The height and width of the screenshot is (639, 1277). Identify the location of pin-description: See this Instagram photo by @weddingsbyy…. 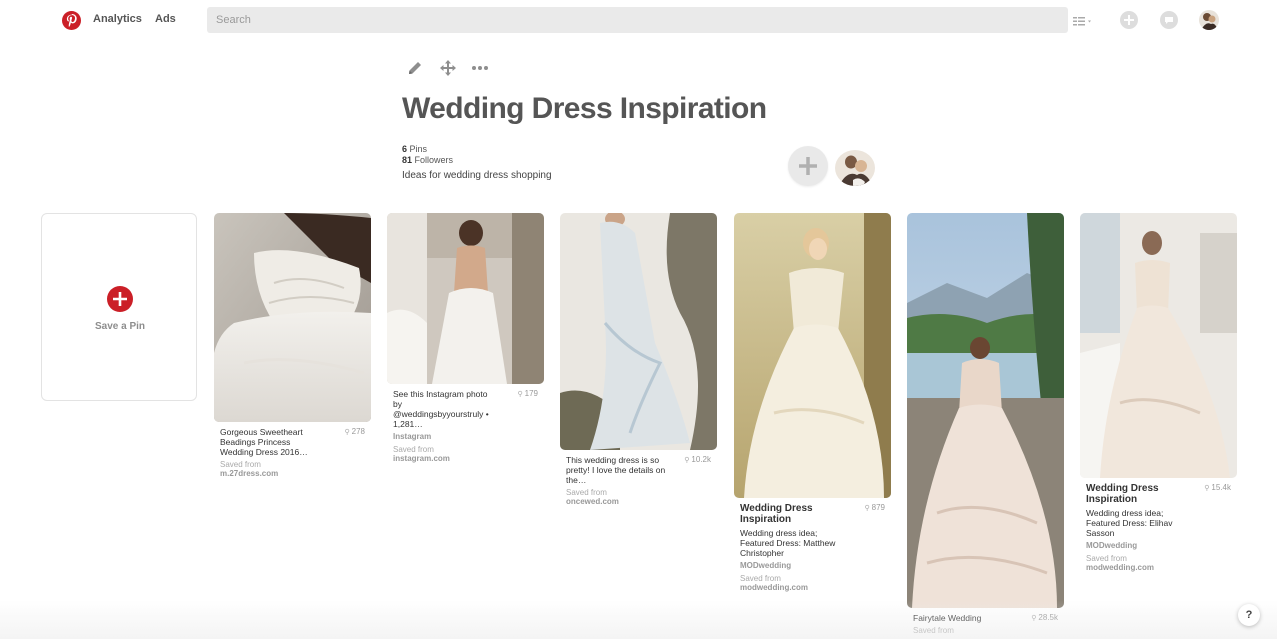
(441, 409).